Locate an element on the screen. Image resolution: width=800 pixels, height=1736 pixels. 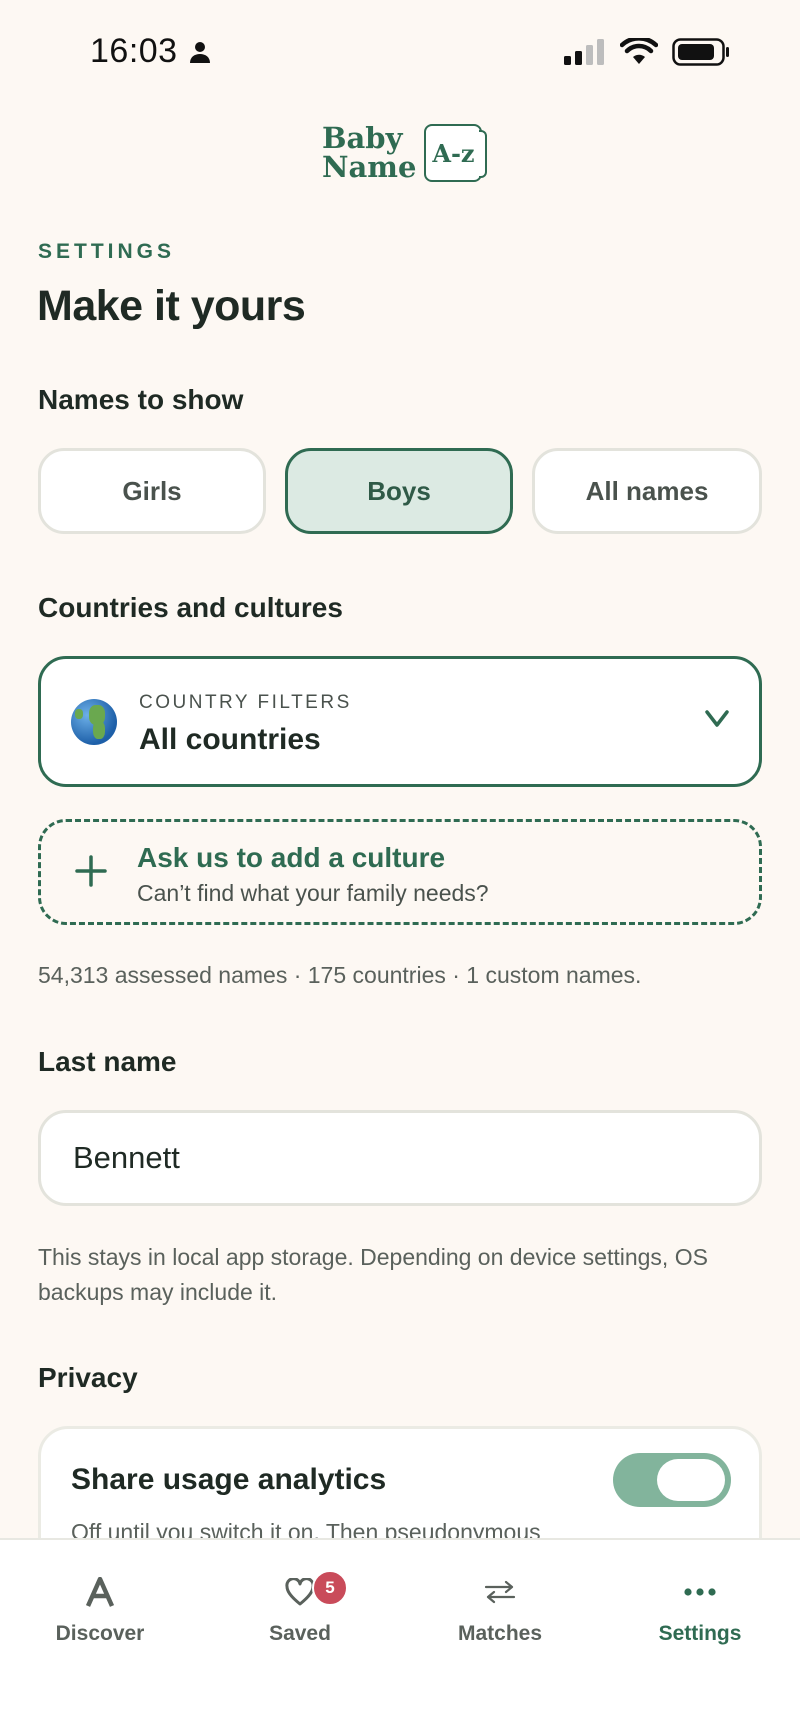
status-bar-time: 16:03 is located at coordinates (151, 51).